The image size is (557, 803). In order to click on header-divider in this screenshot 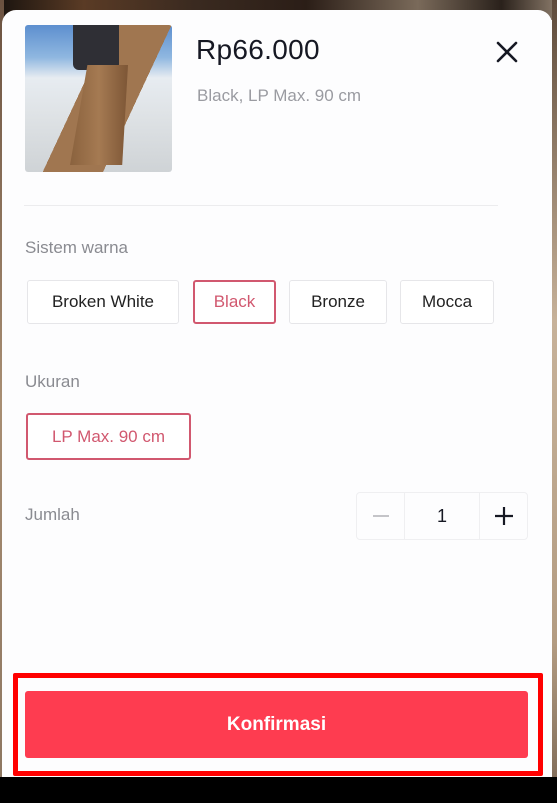, I will do `click(261, 205)`.